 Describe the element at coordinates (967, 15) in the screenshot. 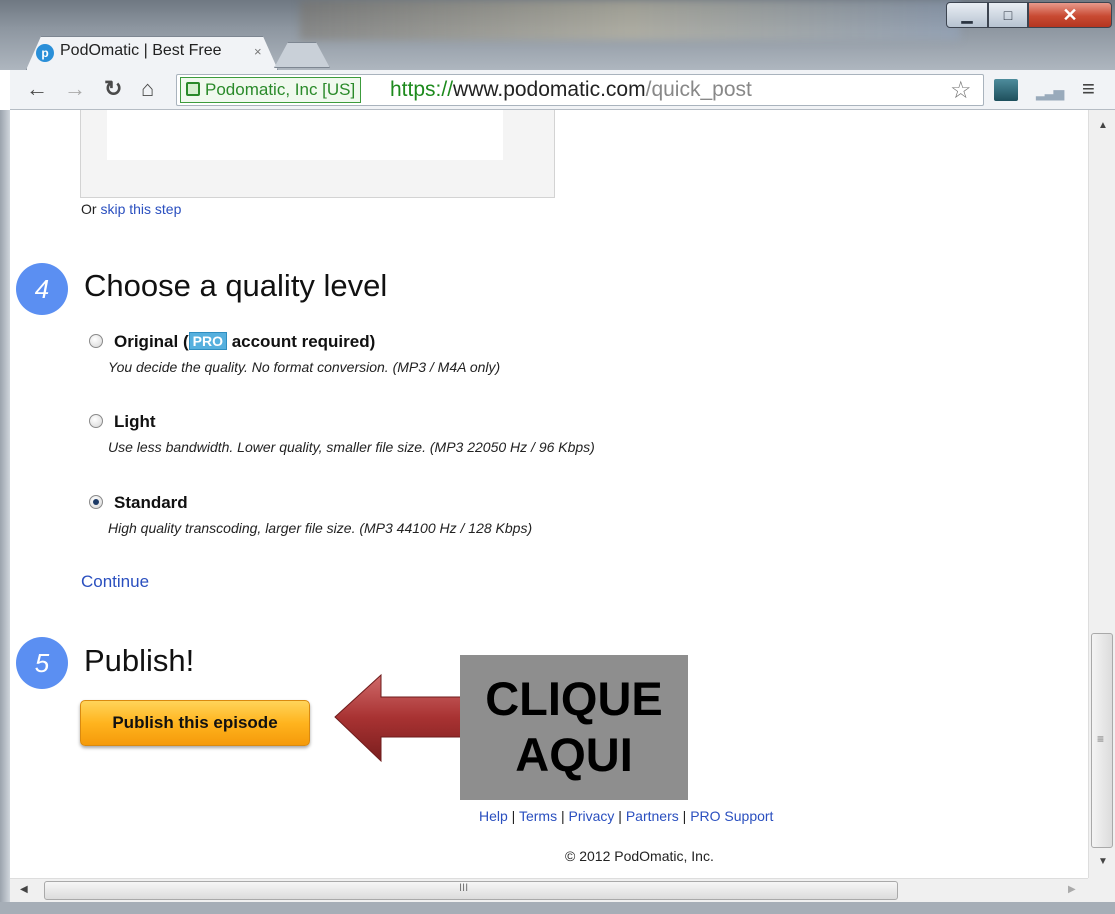

I see `minimize-button: ▁` at that location.